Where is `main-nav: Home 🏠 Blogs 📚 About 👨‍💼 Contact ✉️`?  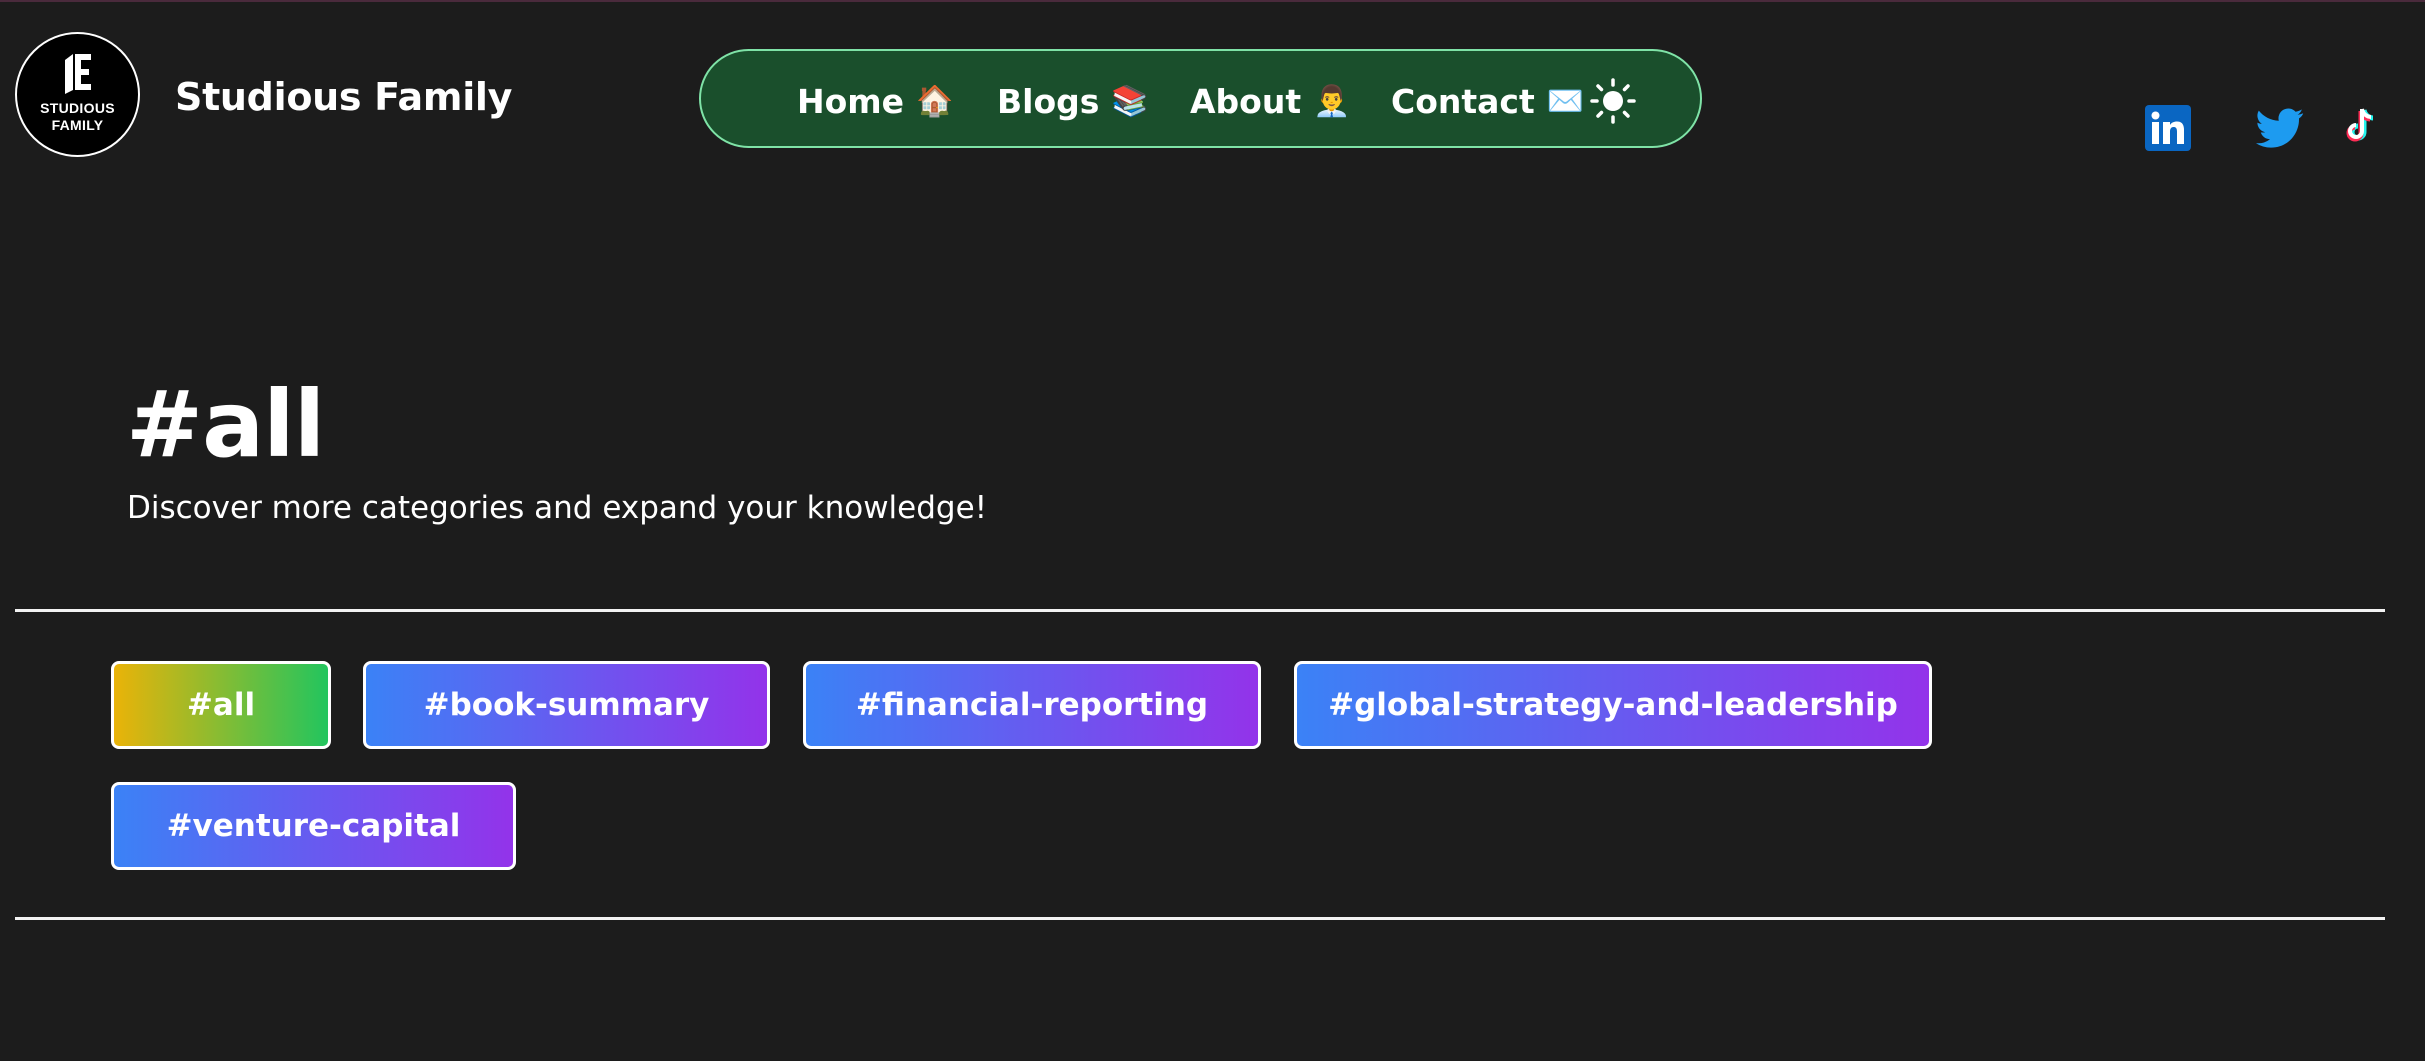 main-nav: Home 🏠 Blogs 📚 About 👨‍💼 Contact ✉️ is located at coordinates (1200, 98).